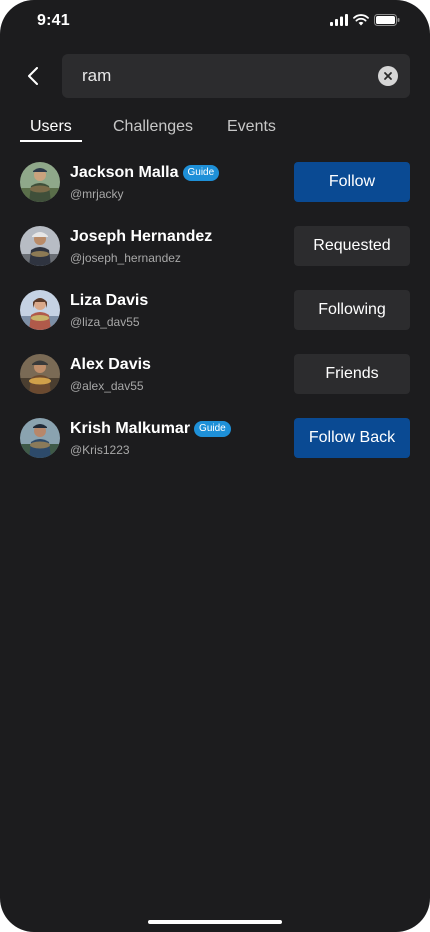  Describe the element at coordinates (153, 127) in the screenshot. I see `tab-challenges: Challenges` at that location.